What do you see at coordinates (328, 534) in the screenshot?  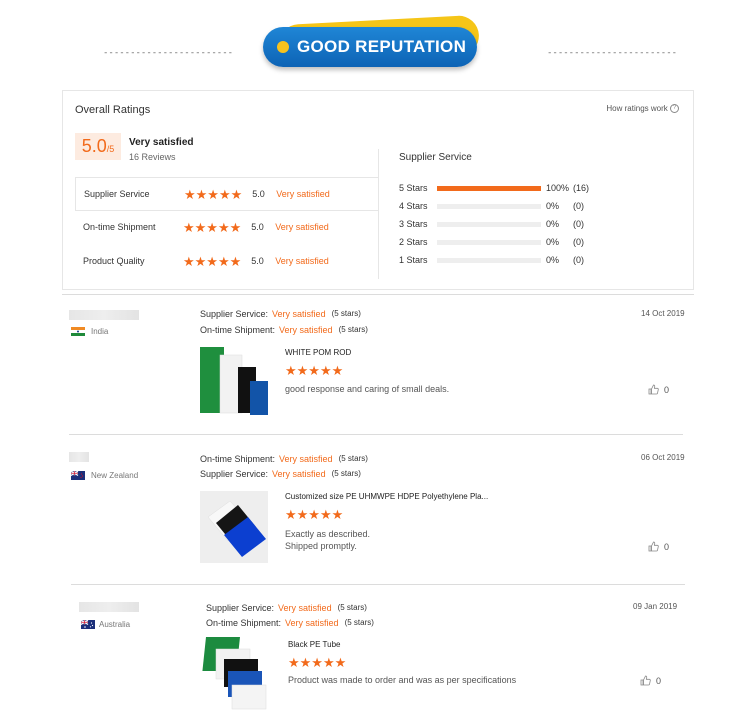 I see `review-text: Exactly as described.` at bounding box center [328, 534].